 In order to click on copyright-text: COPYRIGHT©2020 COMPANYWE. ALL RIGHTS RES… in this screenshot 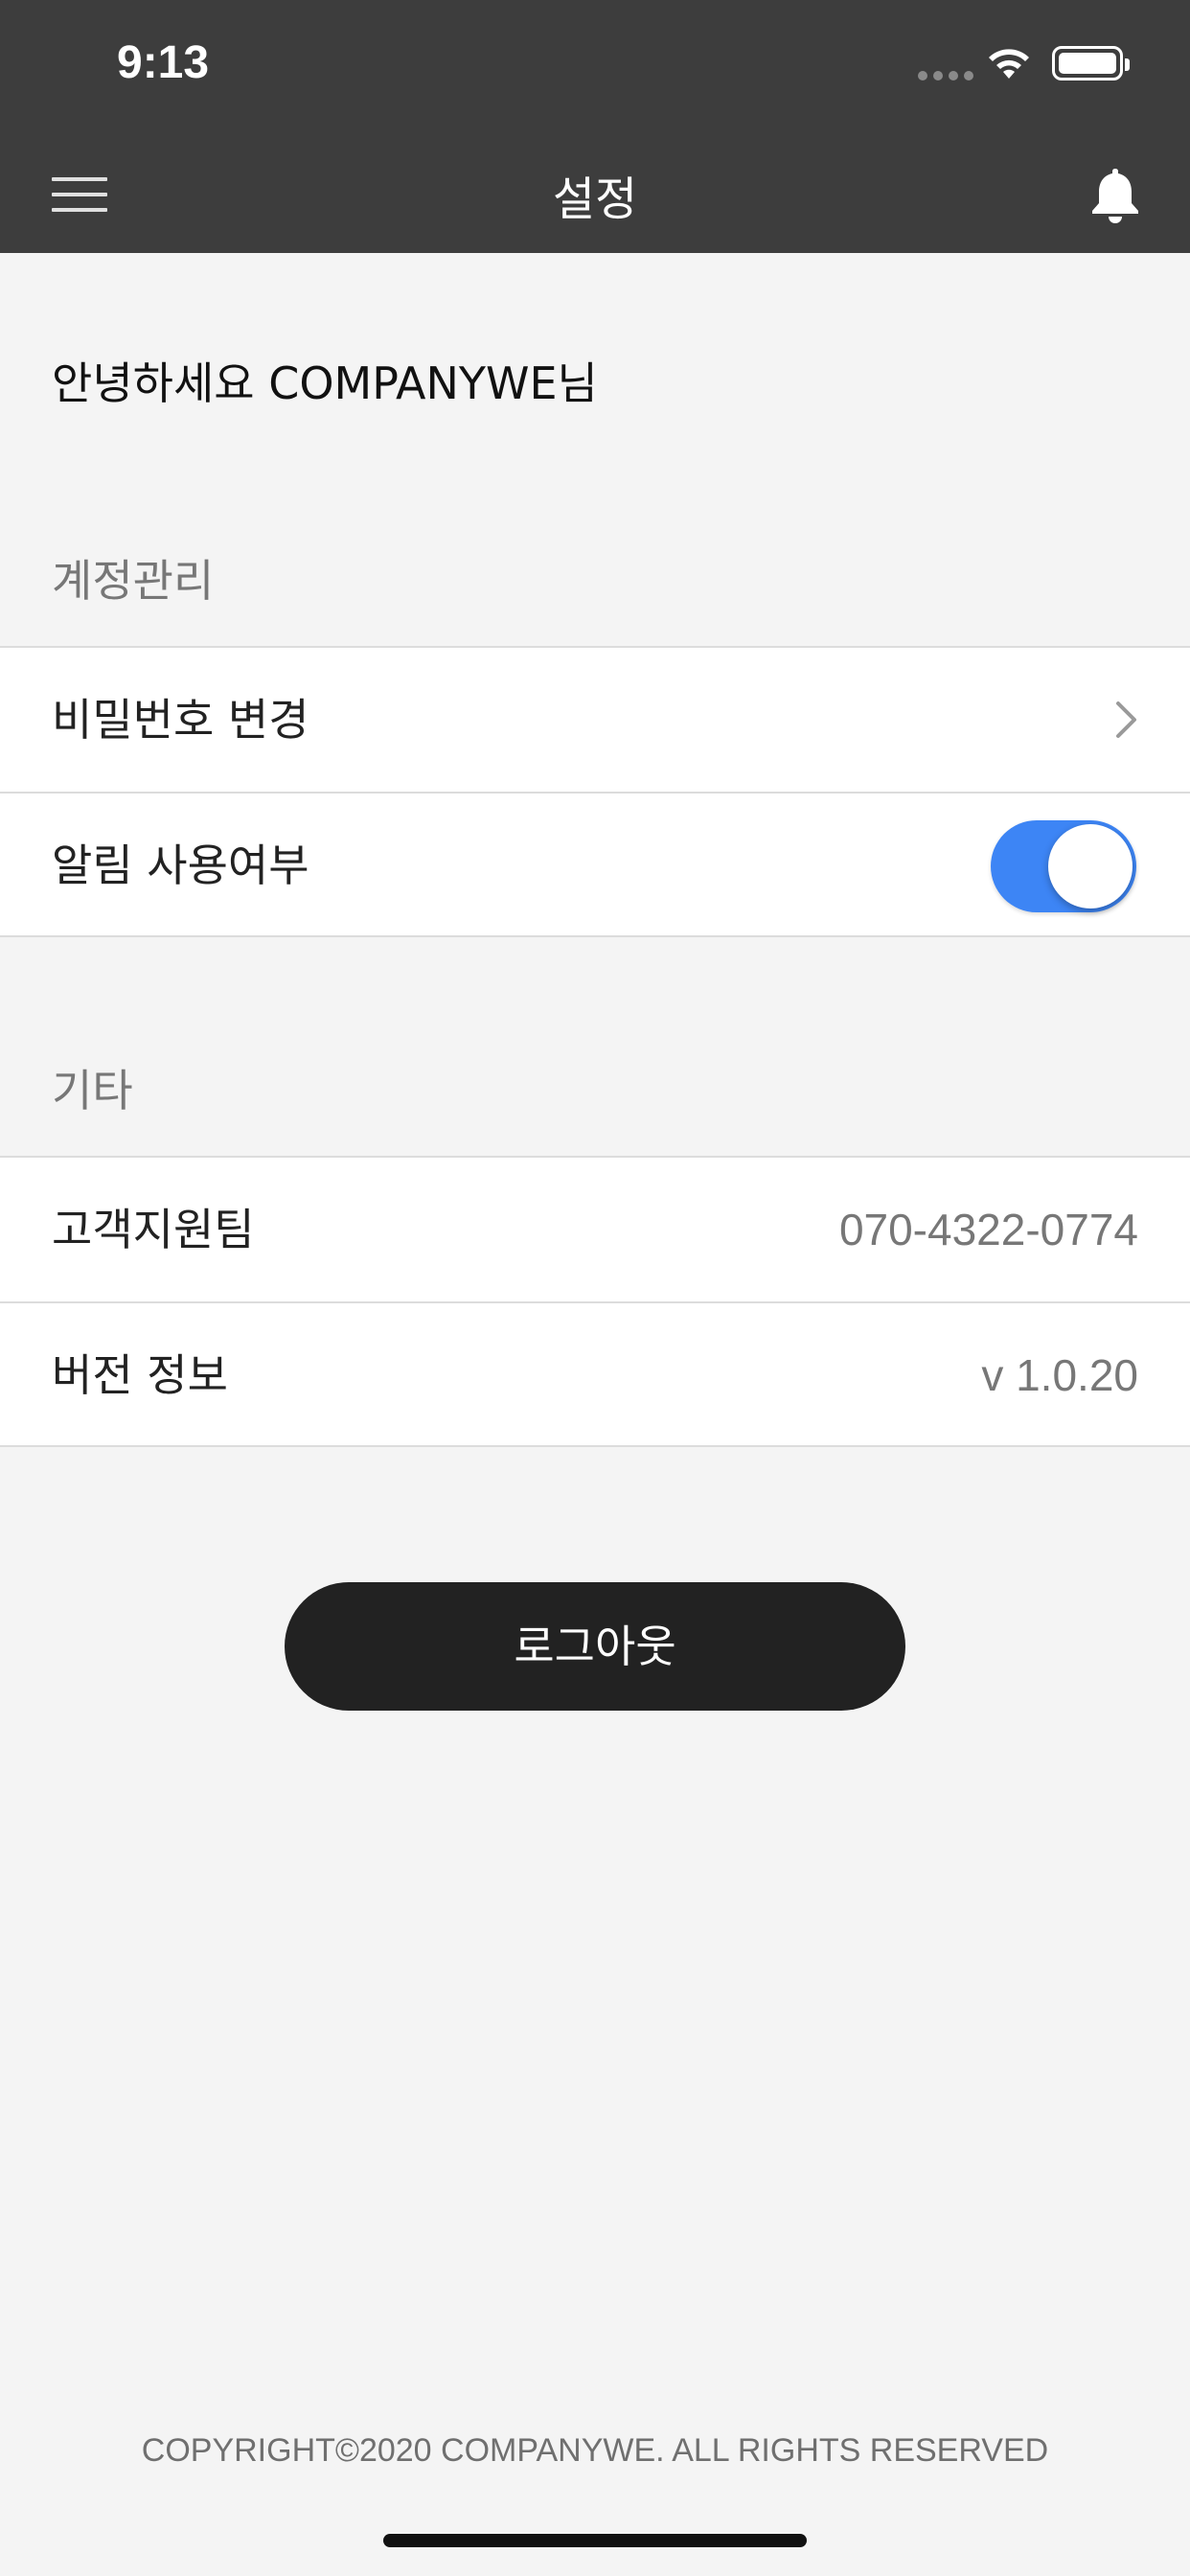, I will do `click(595, 2450)`.